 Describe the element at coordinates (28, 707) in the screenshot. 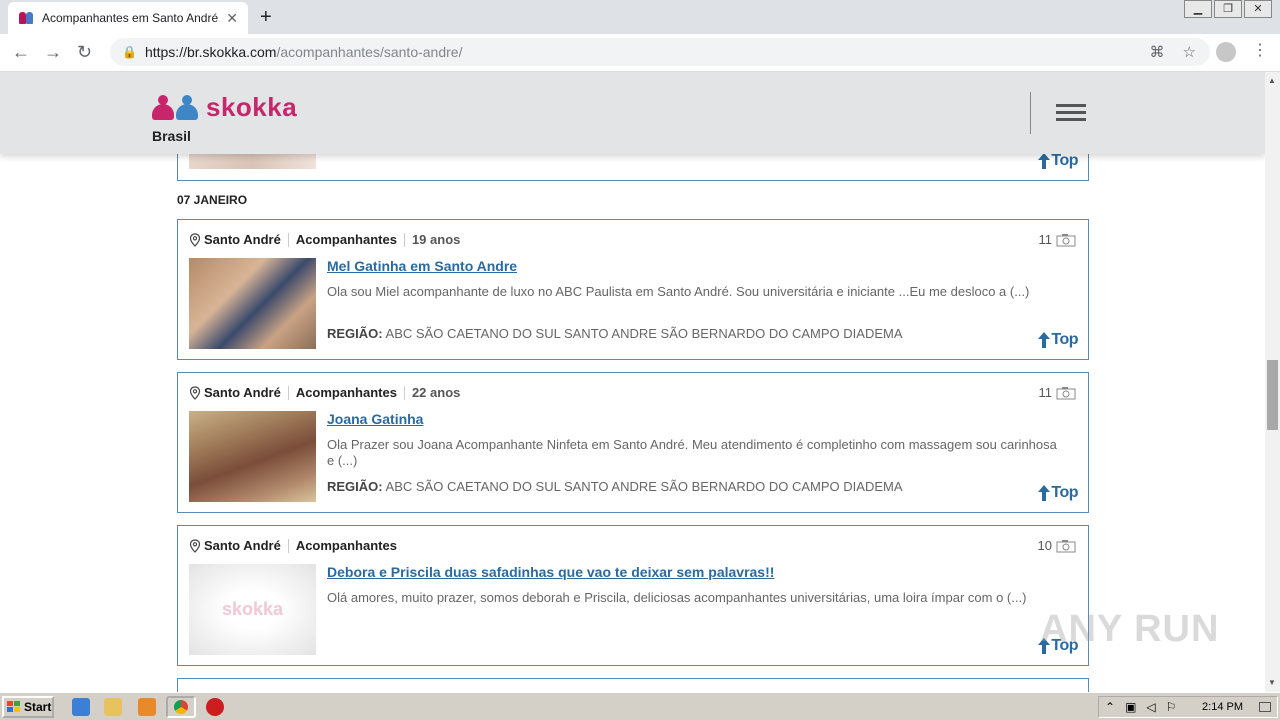

I see `start-button: Start` at that location.